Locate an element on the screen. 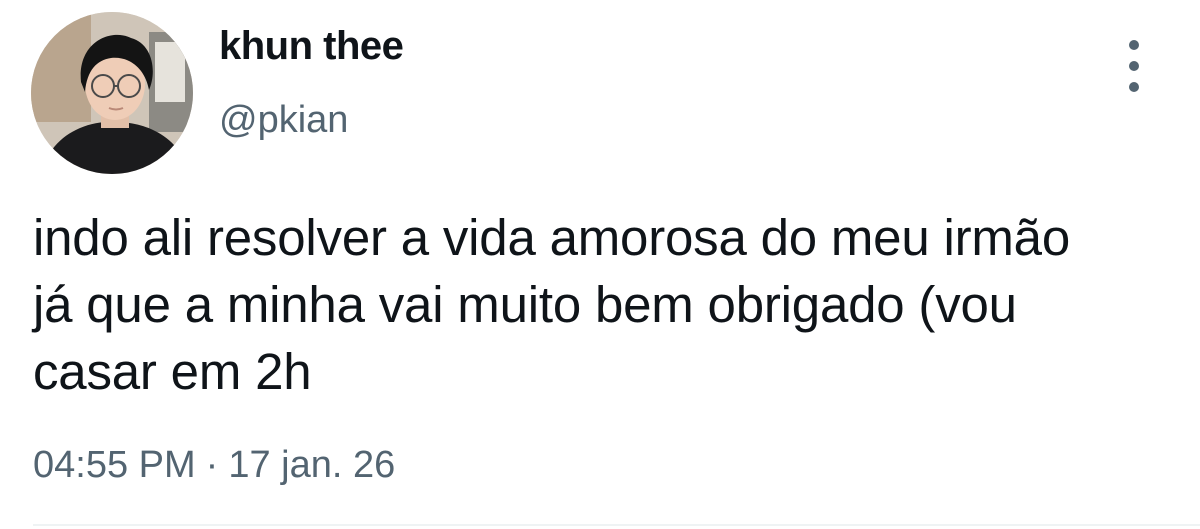 This screenshot has height=529, width=1200. tweet-timestamp: 04:55 PM · 17 jan. 26 is located at coordinates (214, 465).